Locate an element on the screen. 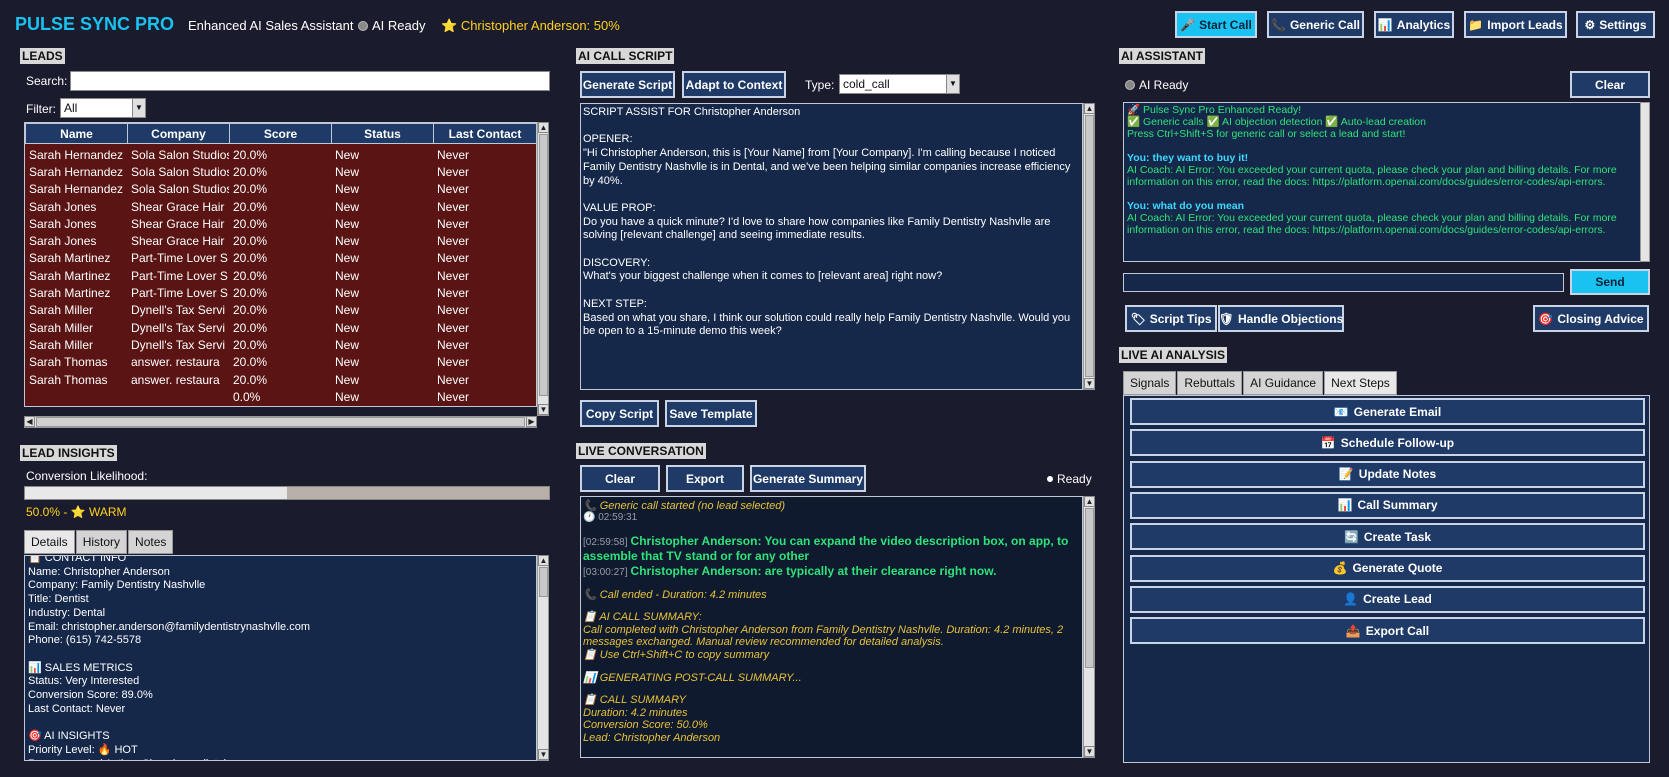 This screenshot has width=1669, height=777. tab-notes: Notes is located at coordinates (151, 542).